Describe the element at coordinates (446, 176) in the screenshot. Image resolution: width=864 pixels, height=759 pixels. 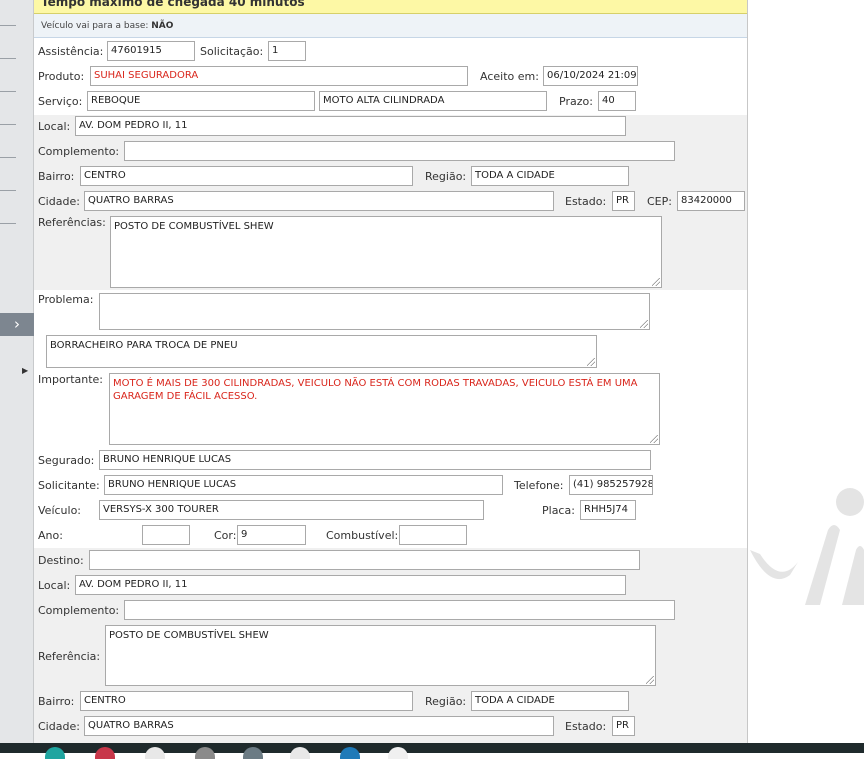
I see `regiao-label: Região:` at that location.